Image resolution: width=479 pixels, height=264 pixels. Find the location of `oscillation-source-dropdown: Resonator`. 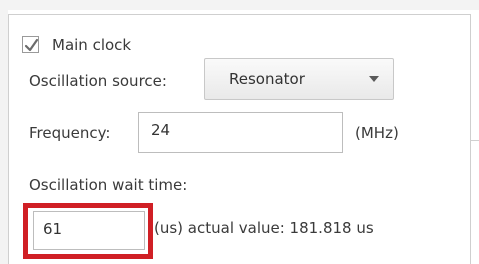

oscillation-source-dropdown: Resonator is located at coordinates (299, 79).